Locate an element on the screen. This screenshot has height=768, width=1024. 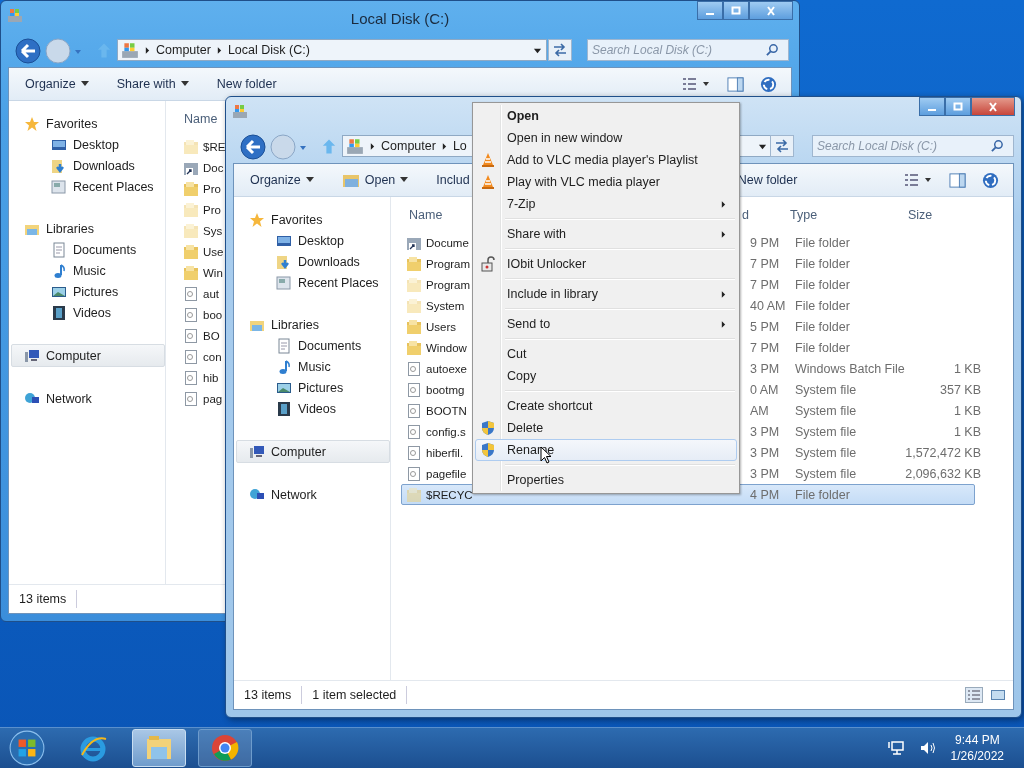
breadcrumb: Lo is located at coordinates (459, 146).